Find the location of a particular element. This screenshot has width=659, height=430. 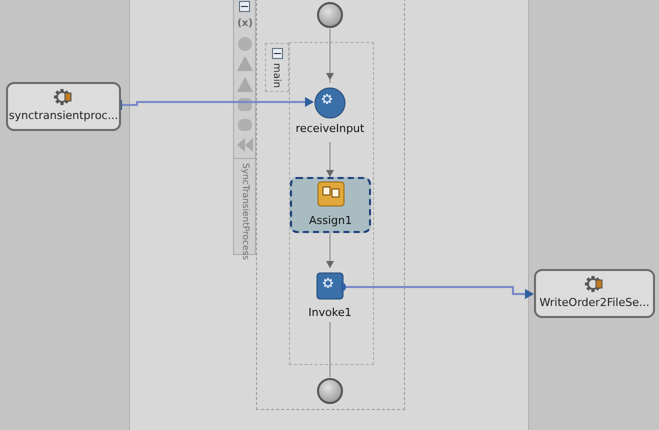

invoke-activity-icon is located at coordinates (330, 286).